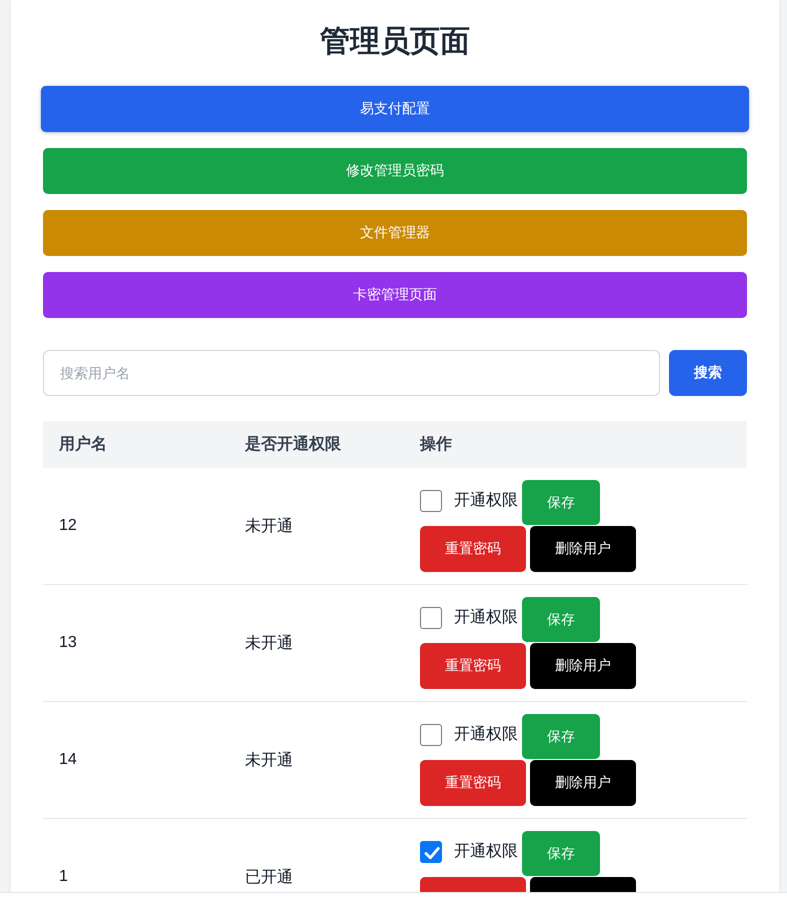  I want to click on nav-button: 易支付配置, so click(395, 109).